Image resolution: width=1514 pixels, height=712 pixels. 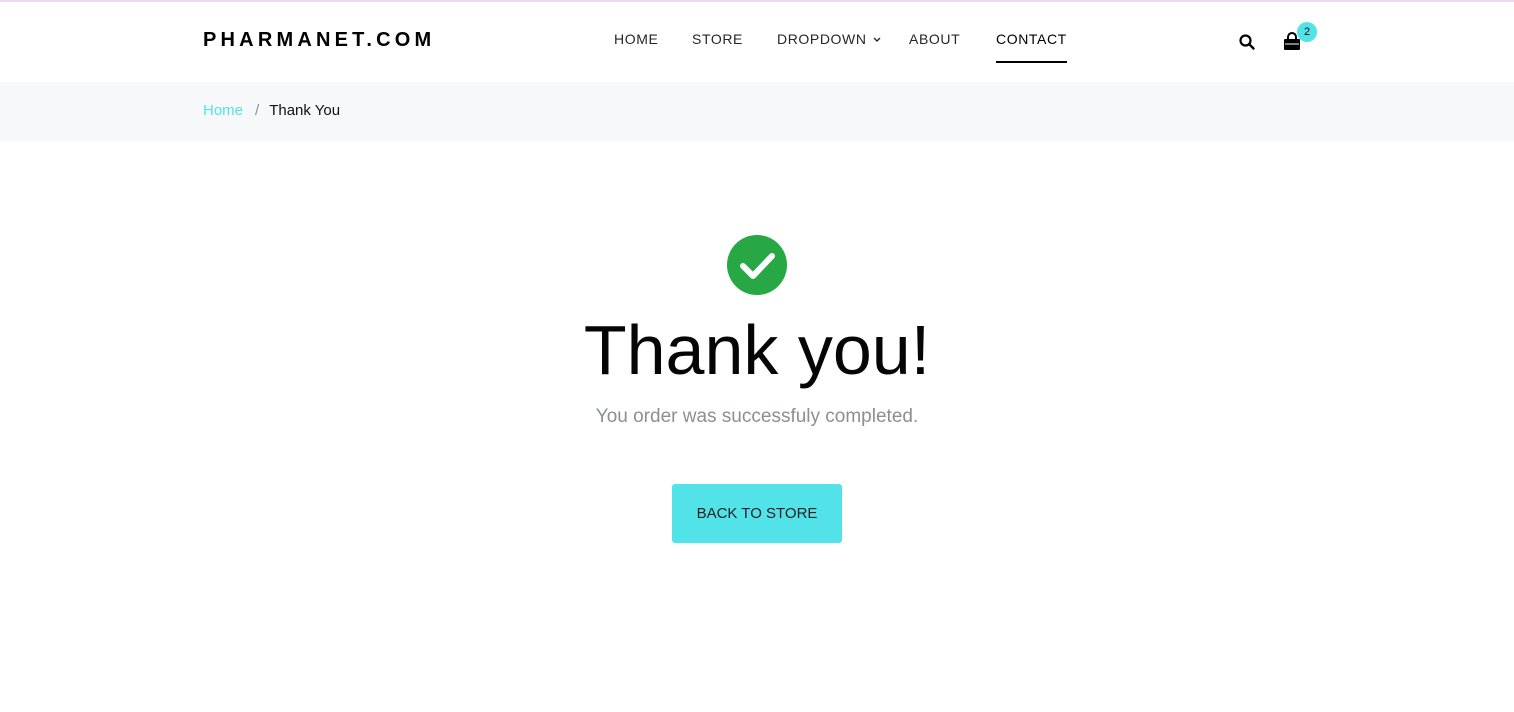 What do you see at coordinates (757, 265) in the screenshot?
I see `check-circle-icon` at bounding box center [757, 265].